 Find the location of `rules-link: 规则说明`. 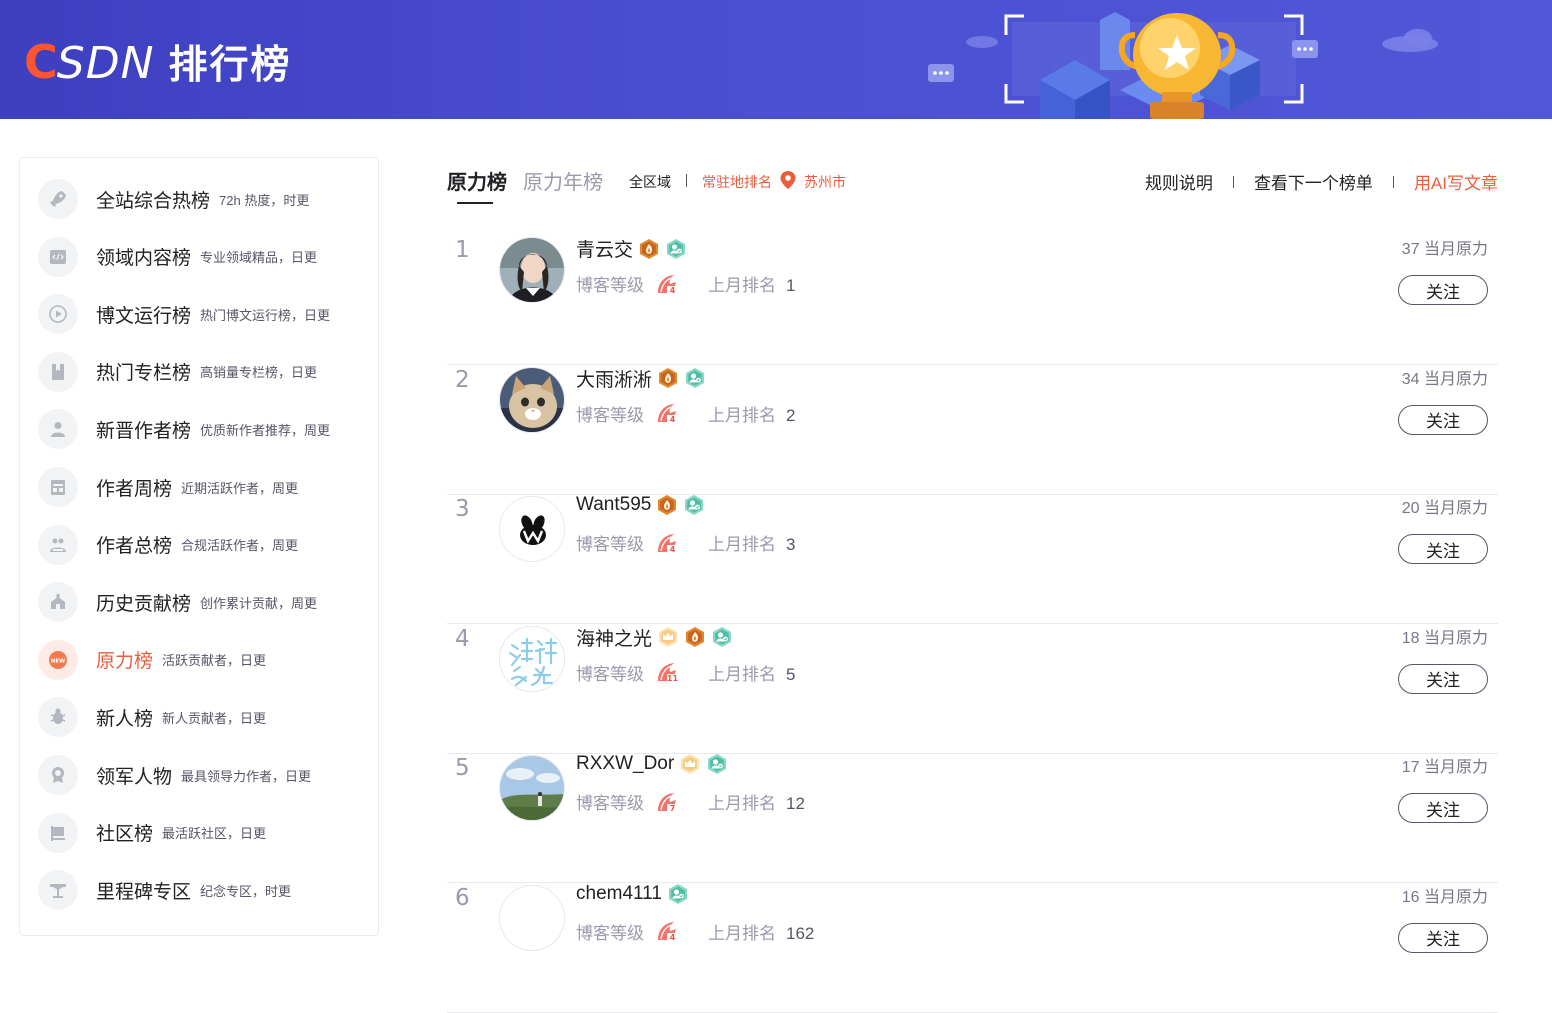

rules-link: 规则说明 is located at coordinates (1179, 181).